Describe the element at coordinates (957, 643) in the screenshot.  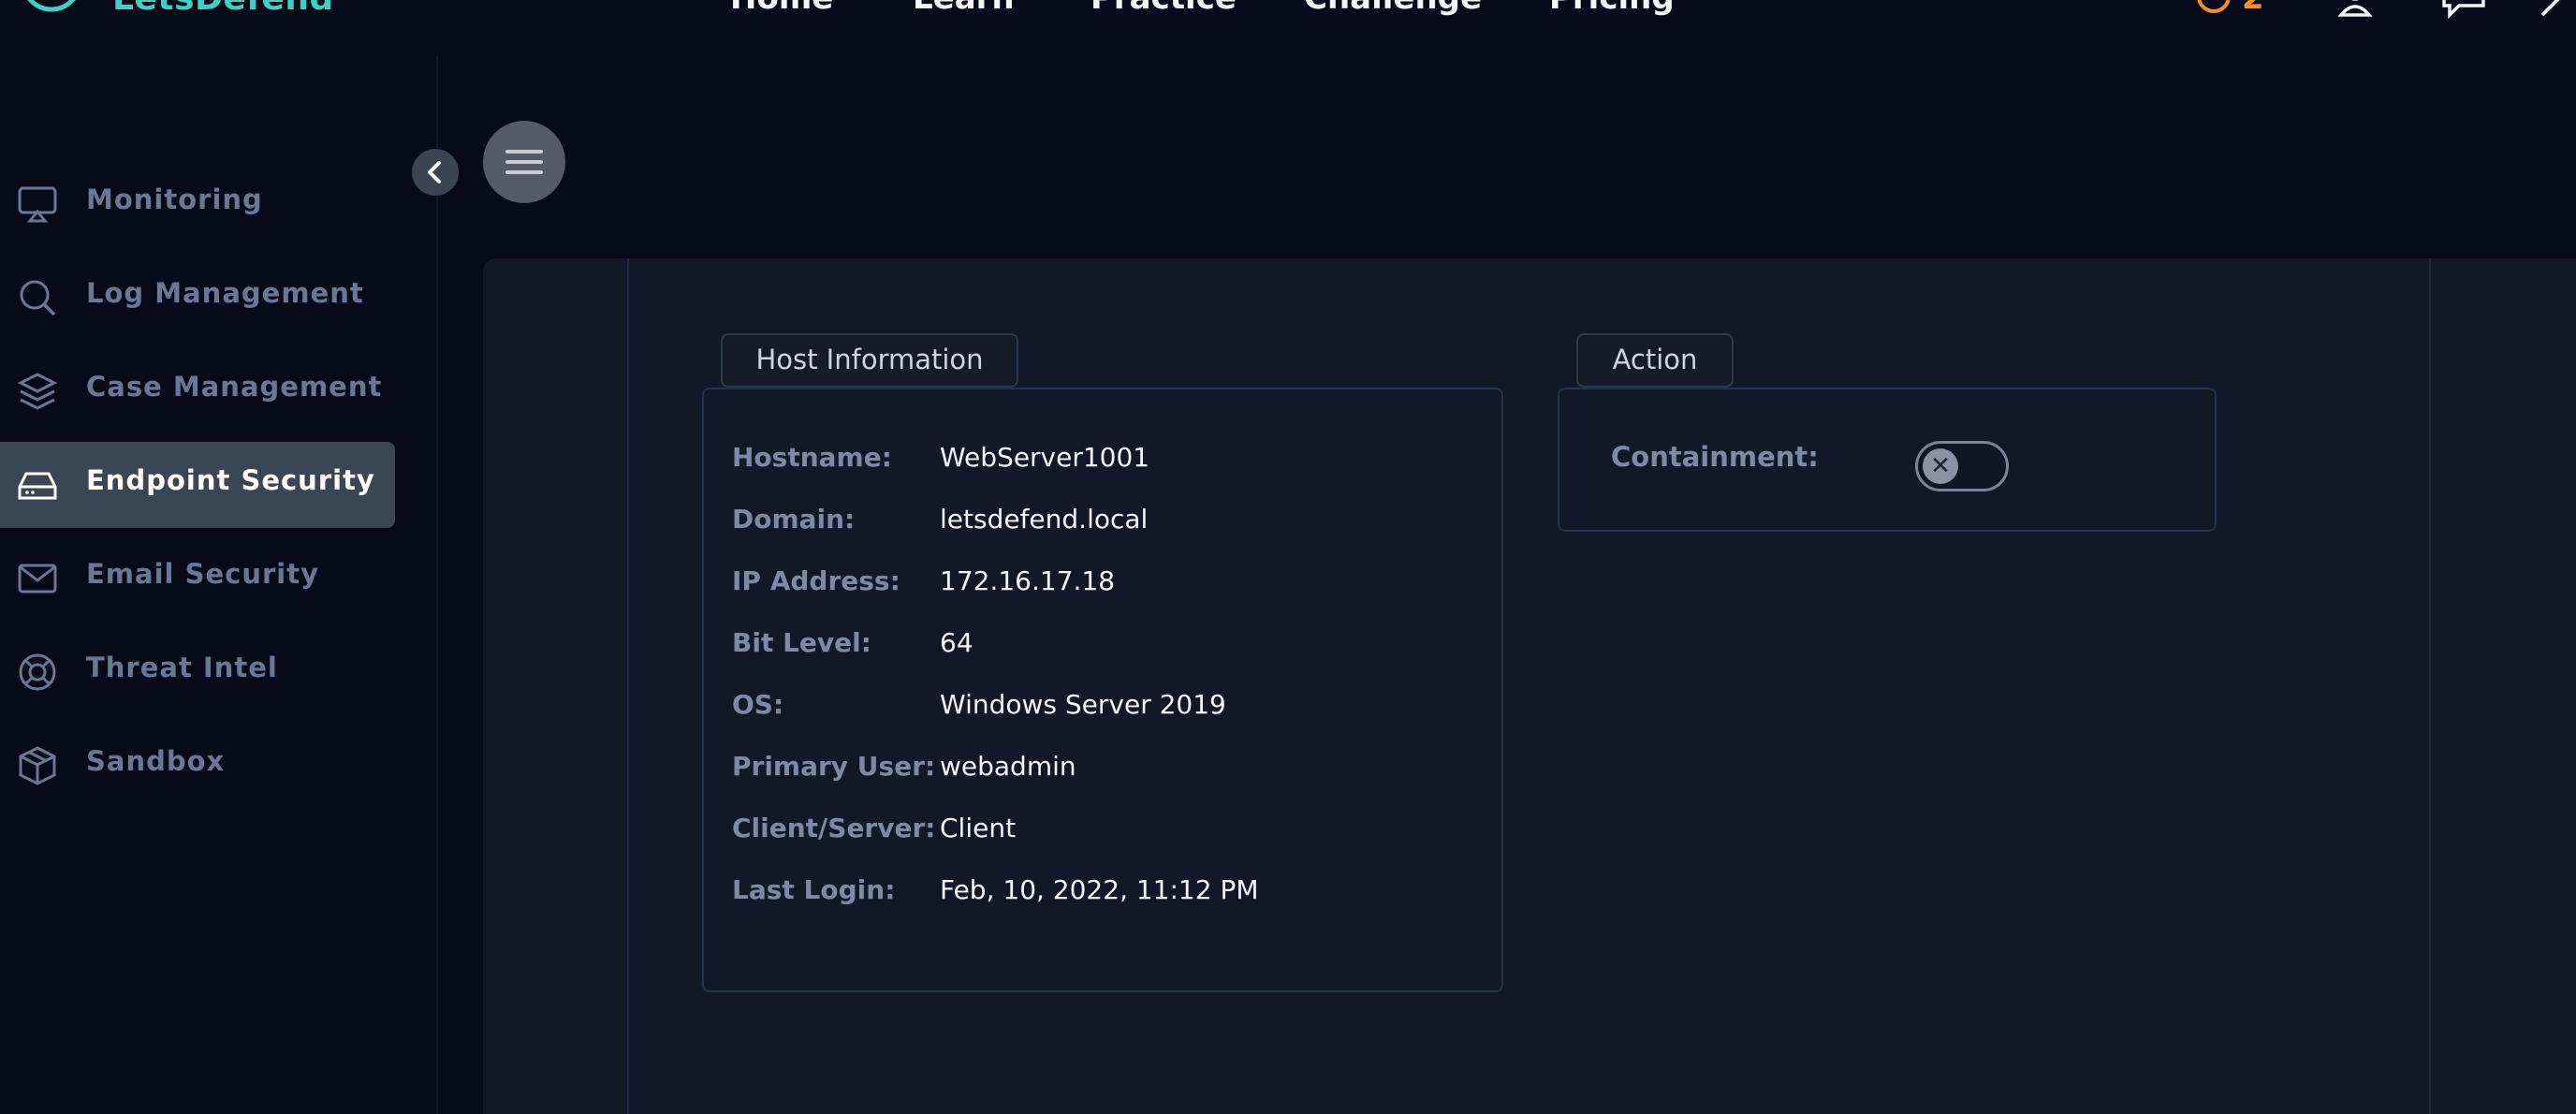
I see `bit-level-value: 64` at that location.